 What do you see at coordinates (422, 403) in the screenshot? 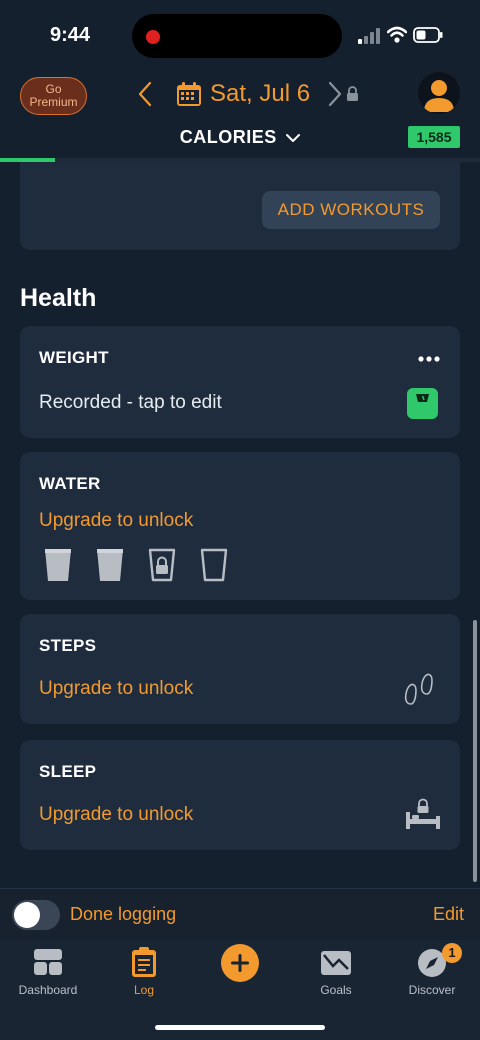
I see `scale-icon` at bounding box center [422, 403].